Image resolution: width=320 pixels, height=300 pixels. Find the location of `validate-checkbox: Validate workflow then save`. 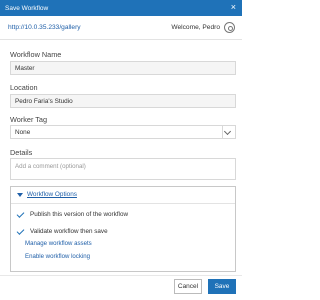

validate-checkbox: Validate workflow then save is located at coordinates (62, 230).